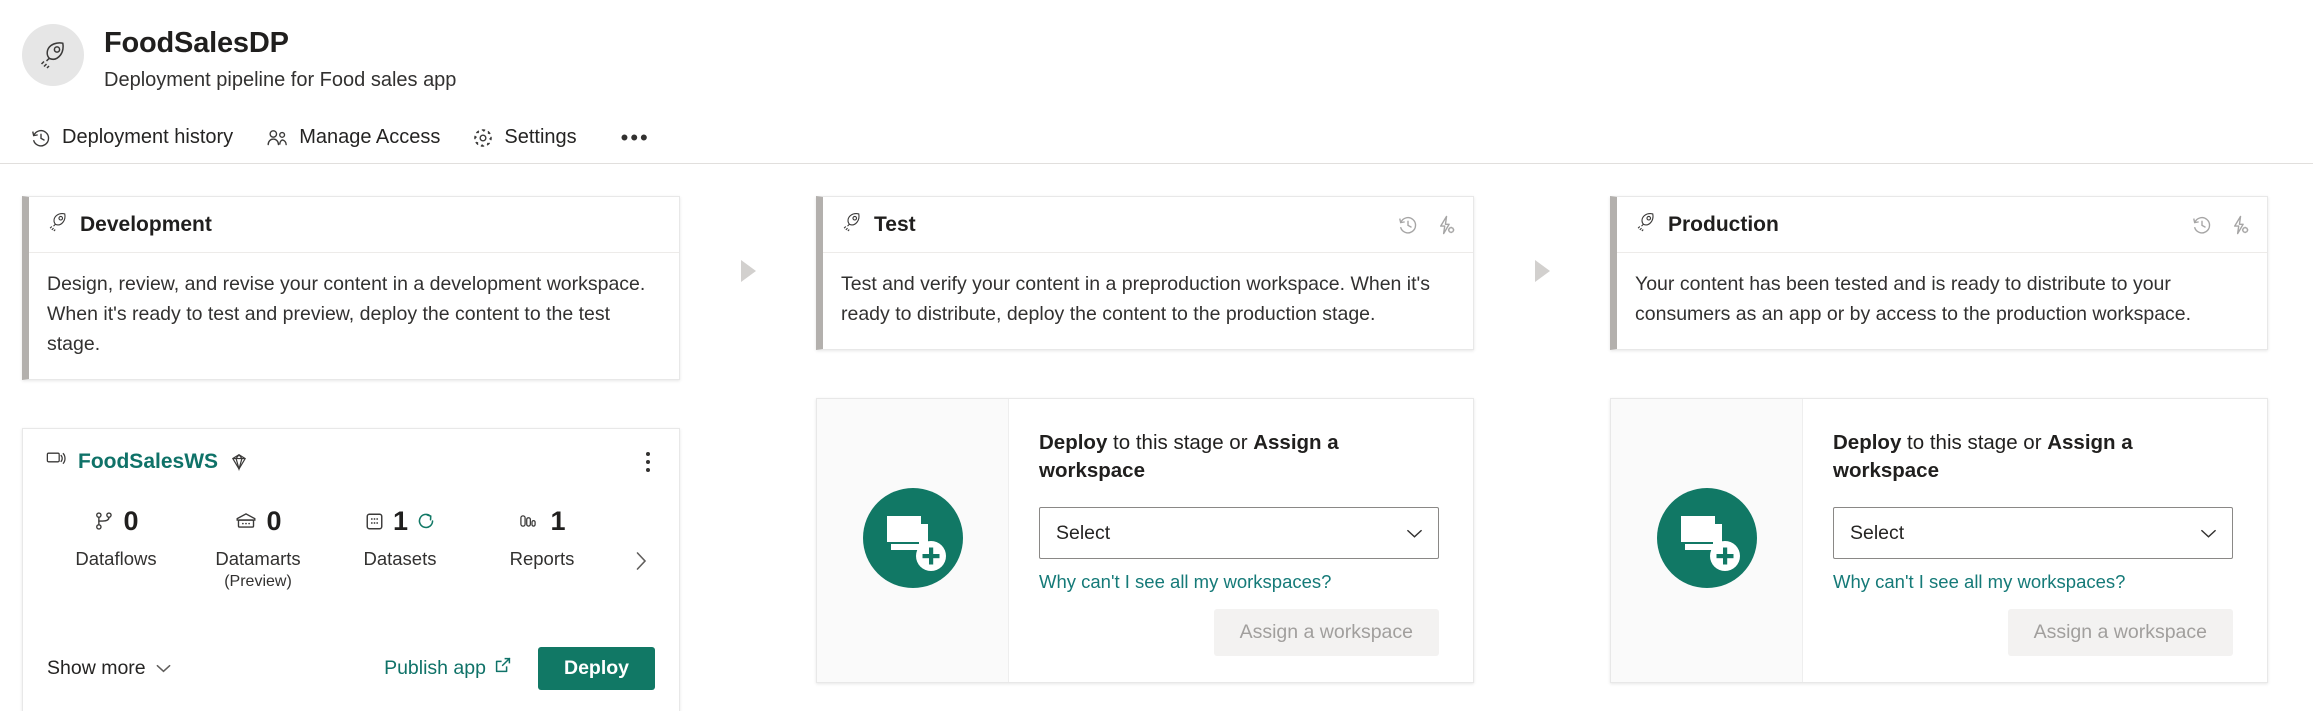 The width and height of the screenshot is (2313, 711). I want to click on gear-icon, so click(483, 138).